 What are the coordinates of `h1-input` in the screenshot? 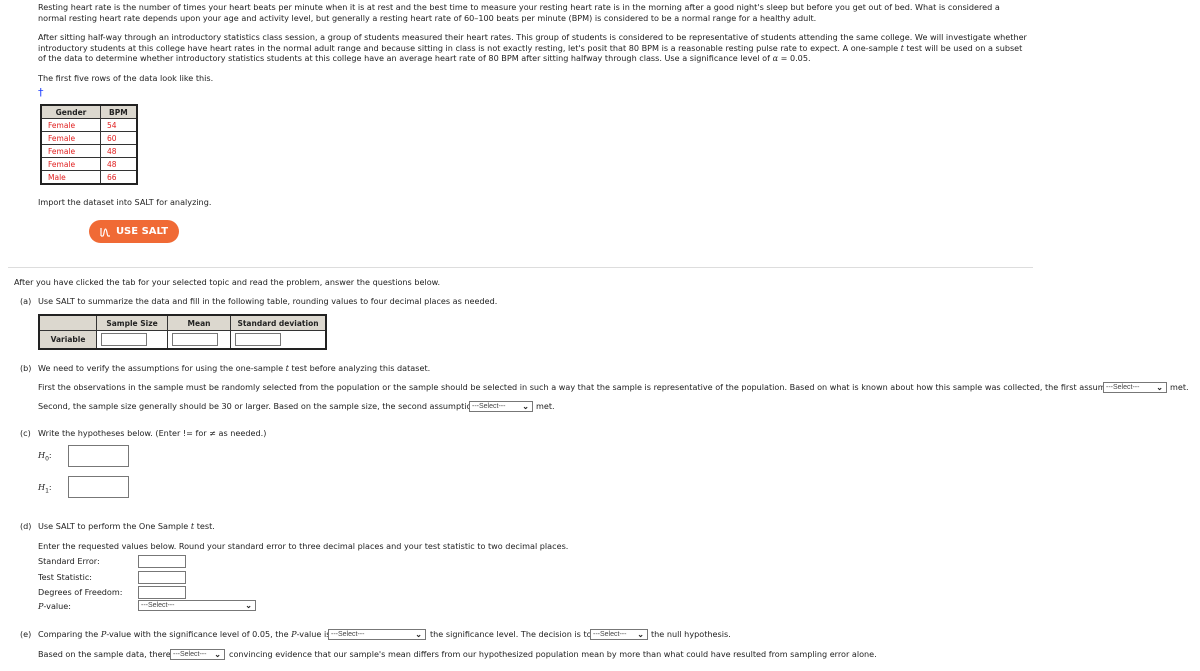 It's located at (98, 487).